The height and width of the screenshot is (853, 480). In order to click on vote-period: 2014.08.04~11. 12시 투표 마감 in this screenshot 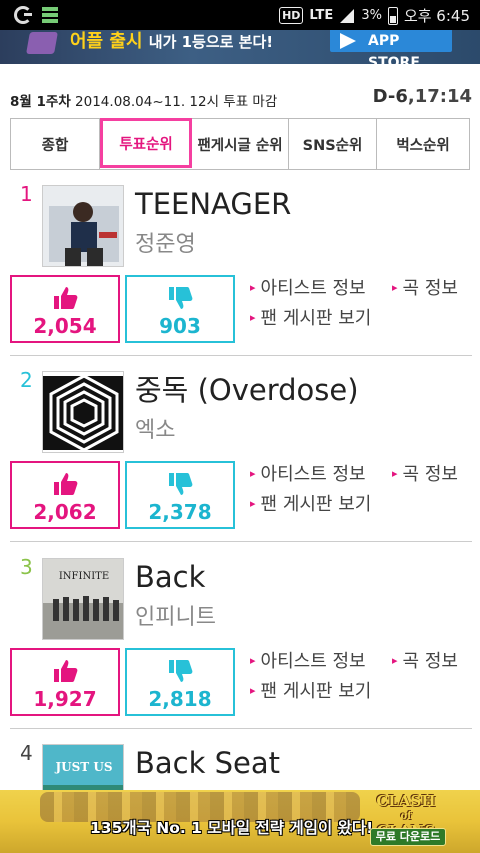, I will do `click(174, 102)`.